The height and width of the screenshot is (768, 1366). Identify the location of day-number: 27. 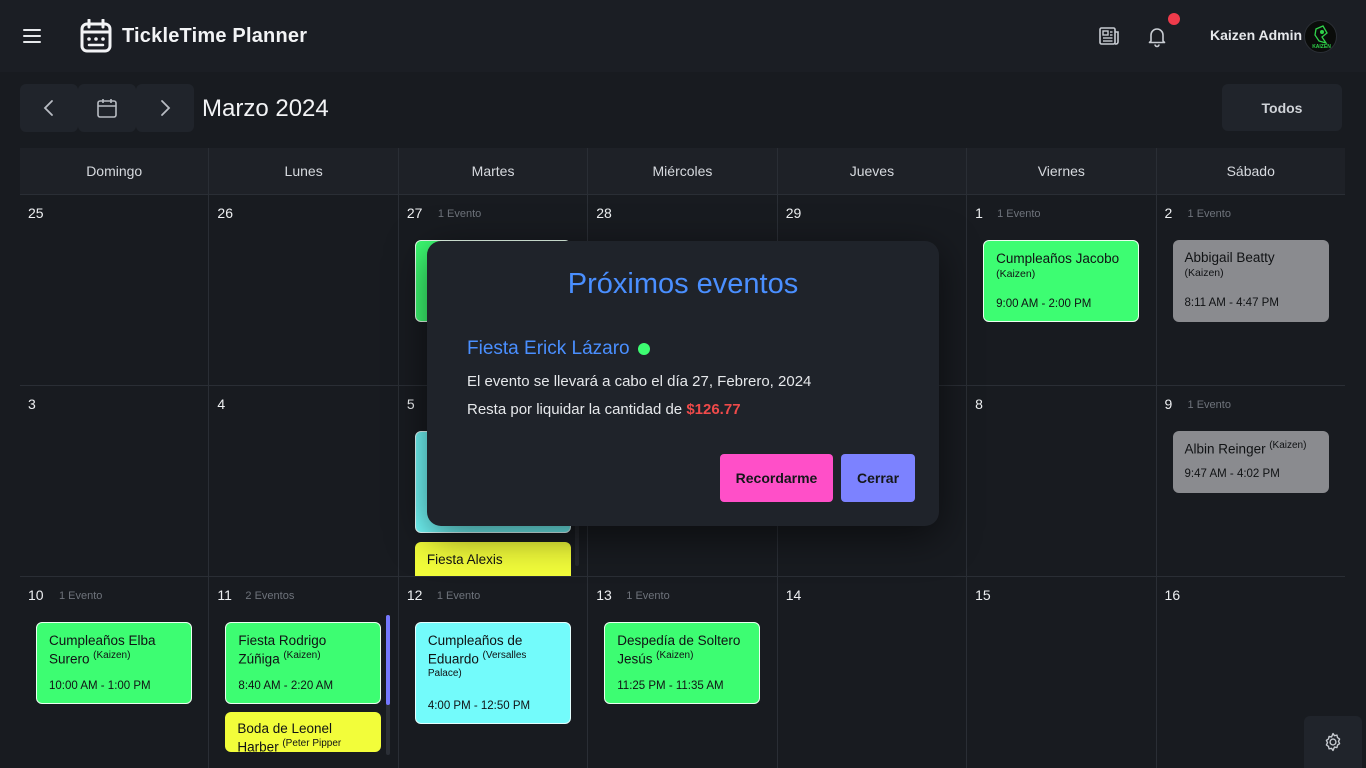
(414, 213).